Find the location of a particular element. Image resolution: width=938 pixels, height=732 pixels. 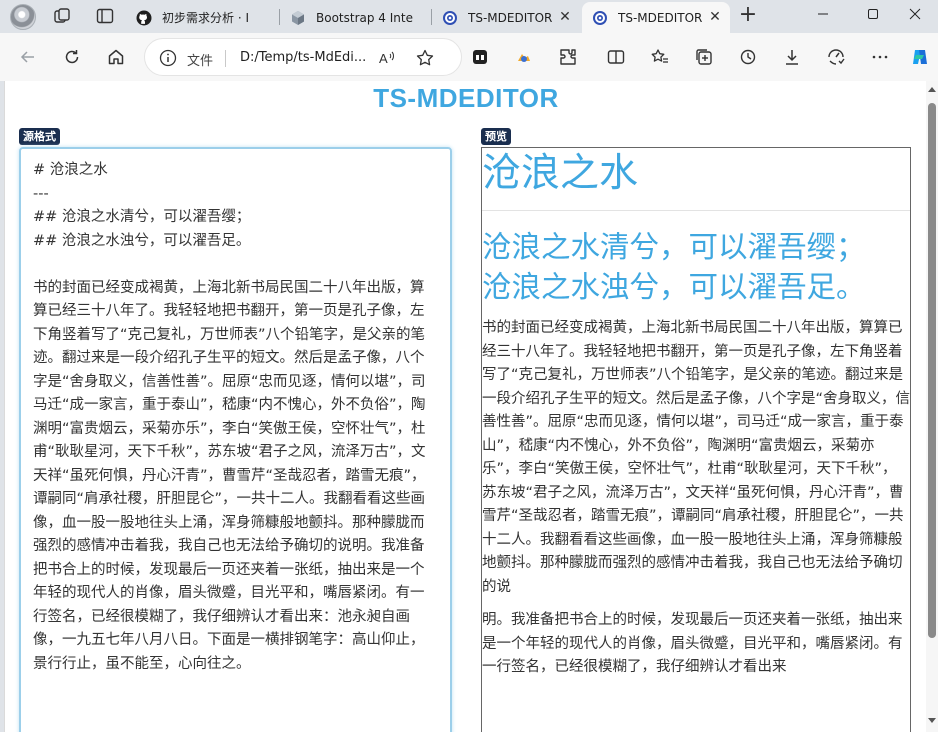

tab-ts-mdeditor-active: TS-MDEDITOR ✕ is located at coordinates (656, 17).